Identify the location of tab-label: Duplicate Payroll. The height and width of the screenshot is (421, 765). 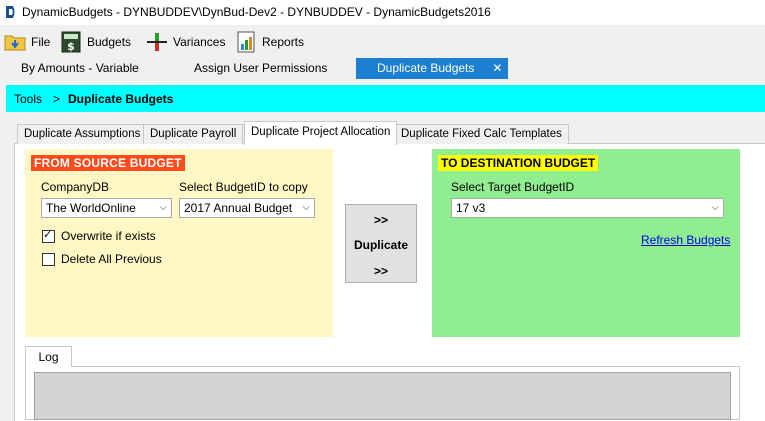
(193, 134).